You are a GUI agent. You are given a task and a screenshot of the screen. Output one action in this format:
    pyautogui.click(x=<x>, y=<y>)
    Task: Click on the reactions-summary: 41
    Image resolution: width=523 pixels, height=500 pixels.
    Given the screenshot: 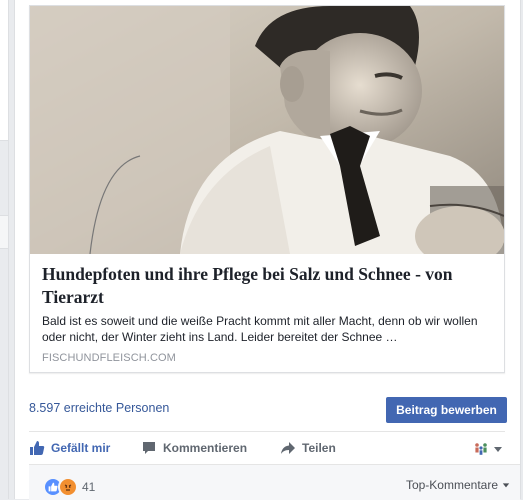 What is the action you would take?
    pyautogui.click(x=69, y=487)
    